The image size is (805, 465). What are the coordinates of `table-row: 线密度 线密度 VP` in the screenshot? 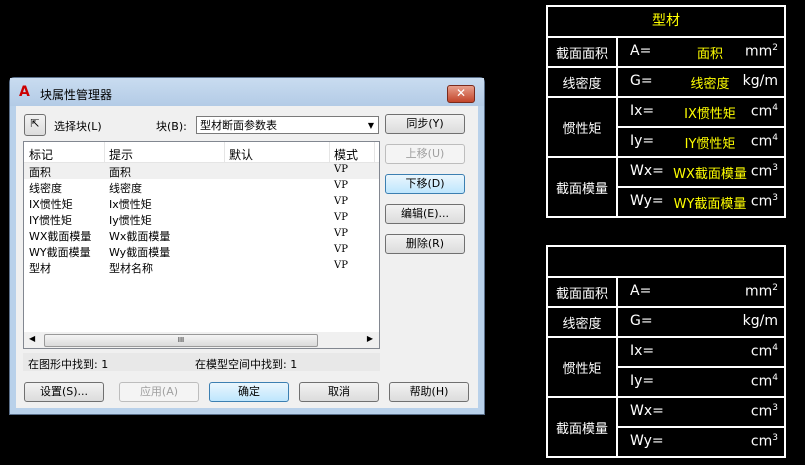 It's located at (201, 187).